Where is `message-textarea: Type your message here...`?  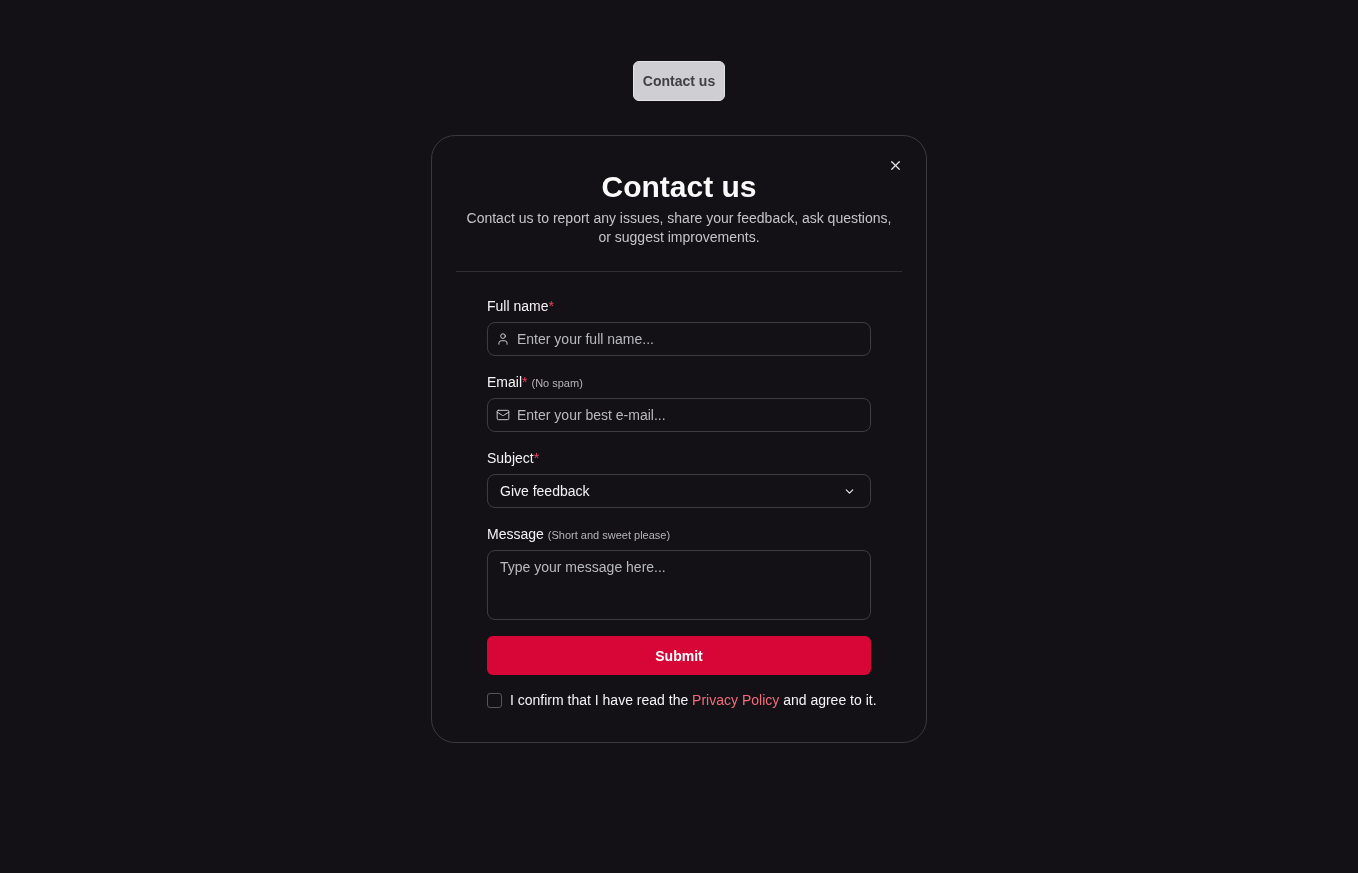 message-textarea: Type your message here... is located at coordinates (679, 585).